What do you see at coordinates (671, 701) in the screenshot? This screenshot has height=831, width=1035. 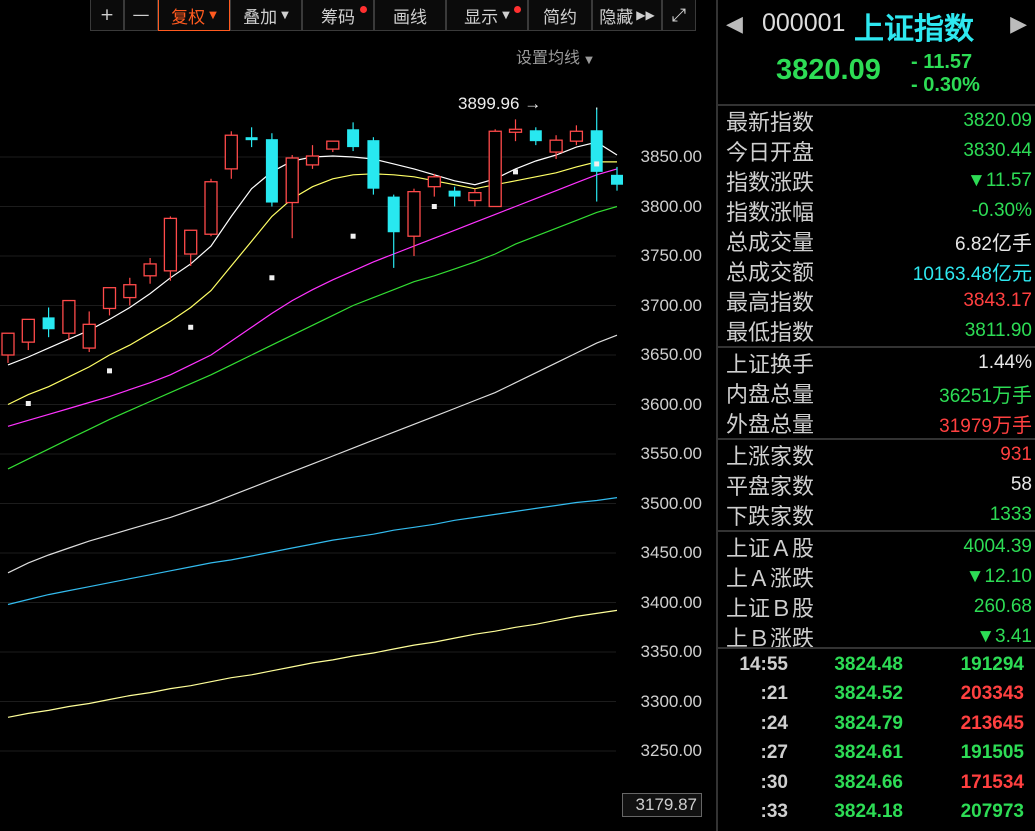 I see `price-axis-label: 3300.00` at bounding box center [671, 701].